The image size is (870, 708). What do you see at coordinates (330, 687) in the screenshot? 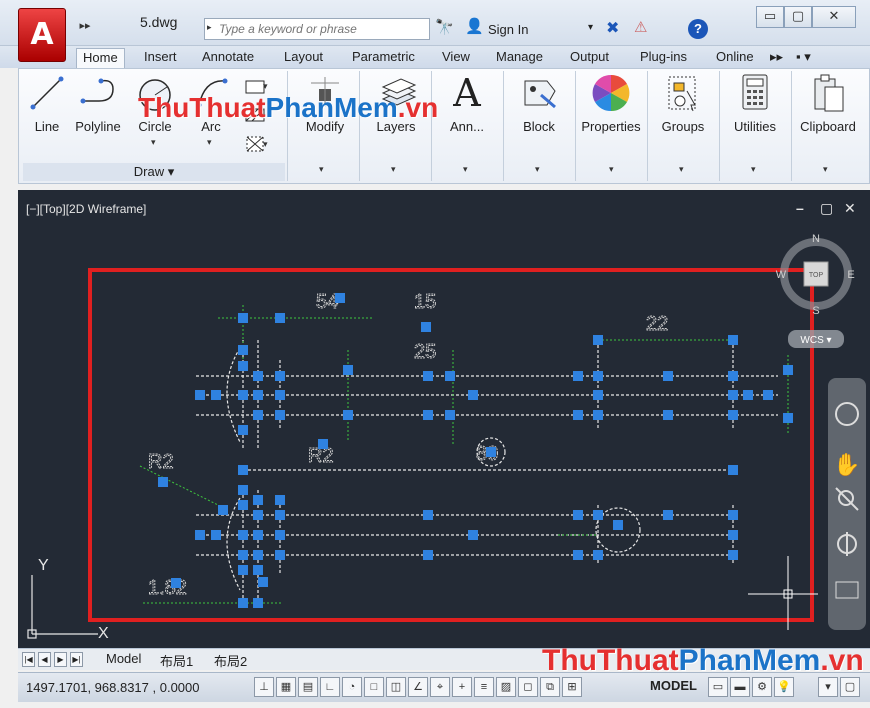
I see `ortho-mode-icon: ∟` at bounding box center [330, 687].